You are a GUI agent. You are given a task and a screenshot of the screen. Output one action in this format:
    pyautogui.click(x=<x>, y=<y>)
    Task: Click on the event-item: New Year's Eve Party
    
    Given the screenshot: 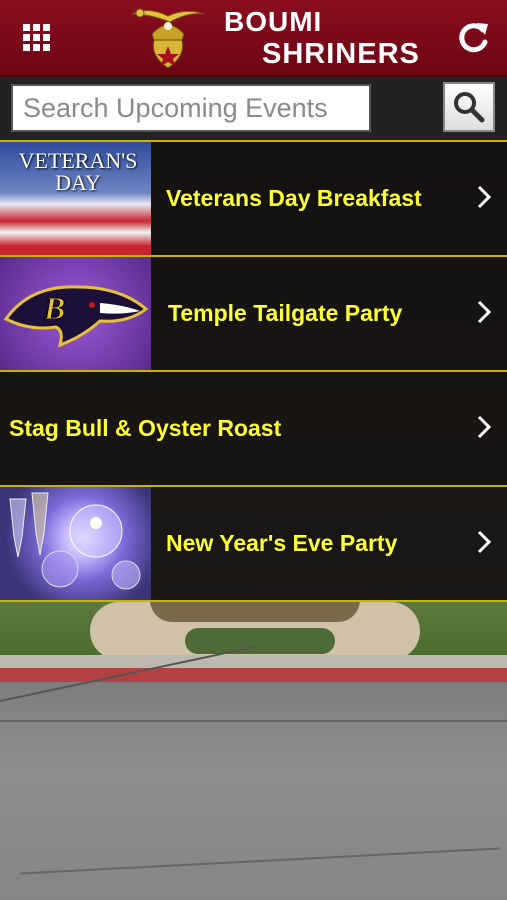 What is the action you would take?
    pyautogui.click(x=253, y=543)
    